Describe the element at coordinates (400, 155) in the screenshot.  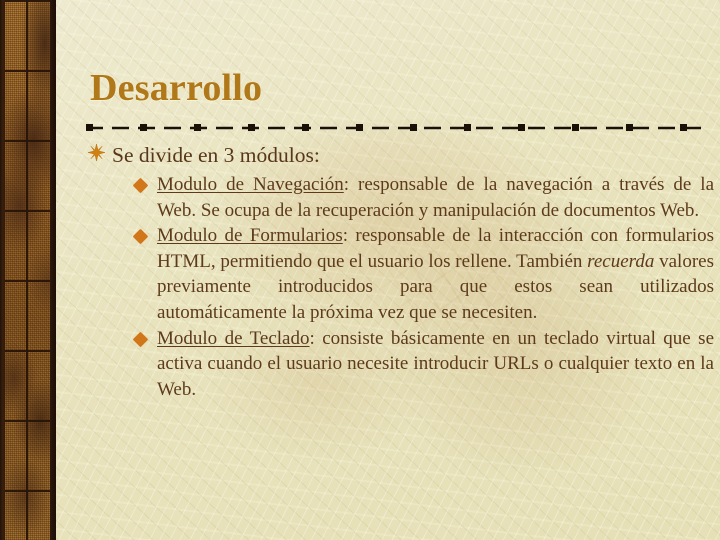
I see `bullet-level1: Se divide en 3 módulos:` at that location.